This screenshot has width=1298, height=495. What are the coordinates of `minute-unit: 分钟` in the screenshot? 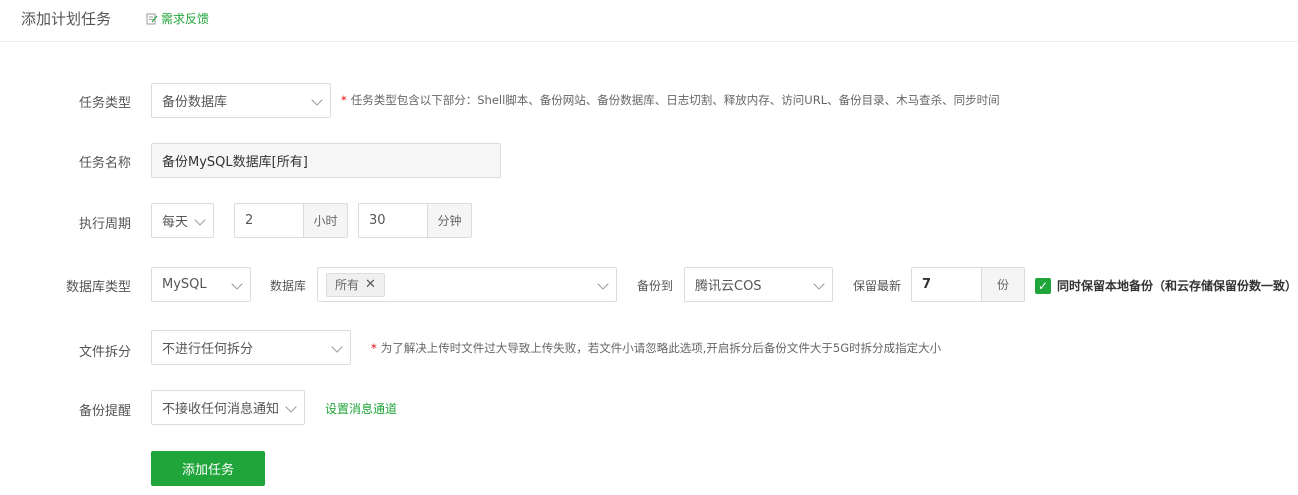 It's located at (449, 220).